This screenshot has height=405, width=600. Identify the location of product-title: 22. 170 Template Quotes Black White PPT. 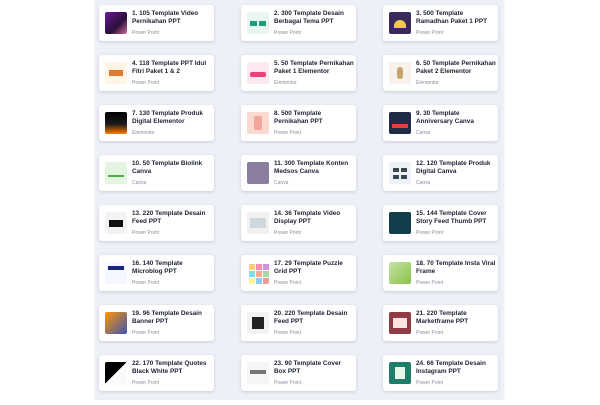
(169, 367).